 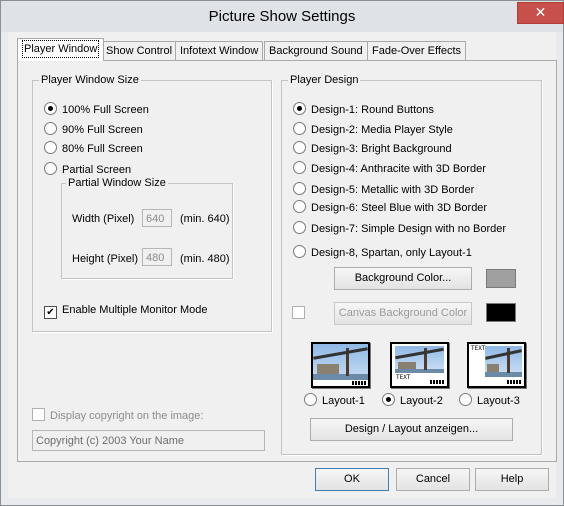 I want to click on radio-80-full-screen: 80% Full Screen, so click(x=93, y=148).